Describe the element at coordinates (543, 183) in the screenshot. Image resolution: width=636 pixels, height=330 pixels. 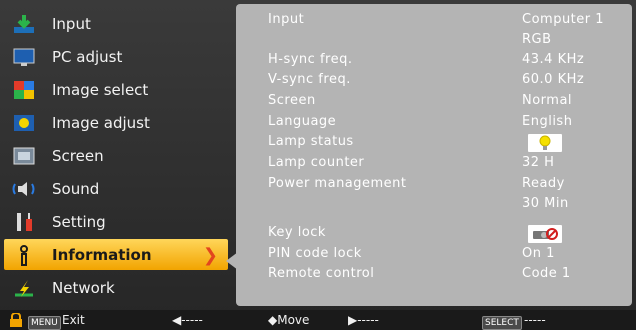
I see `info-value: Ready` at that location.